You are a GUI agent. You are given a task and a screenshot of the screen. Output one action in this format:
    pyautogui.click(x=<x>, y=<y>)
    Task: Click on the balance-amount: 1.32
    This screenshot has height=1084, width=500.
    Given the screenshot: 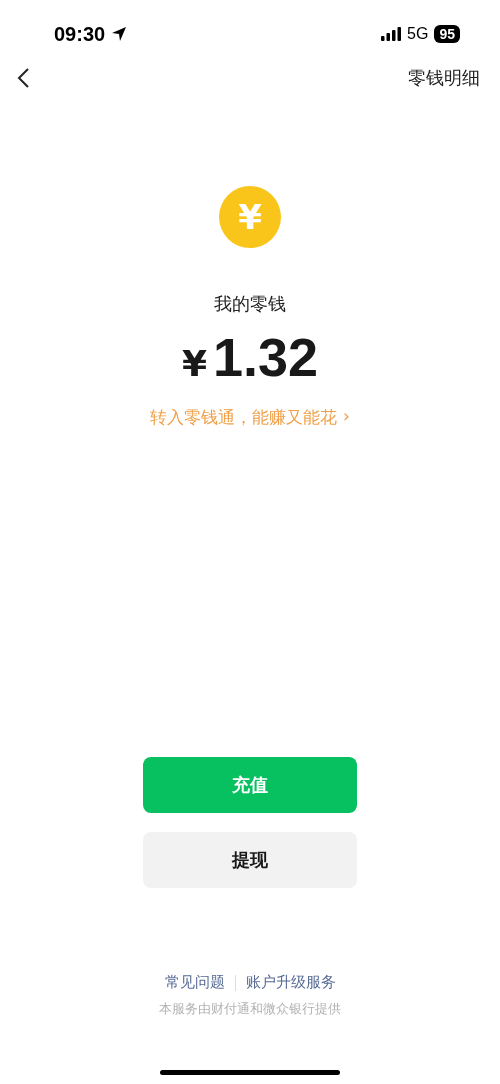 What is the action you would take?
    pyautogui.click(x=265, y=357)
    